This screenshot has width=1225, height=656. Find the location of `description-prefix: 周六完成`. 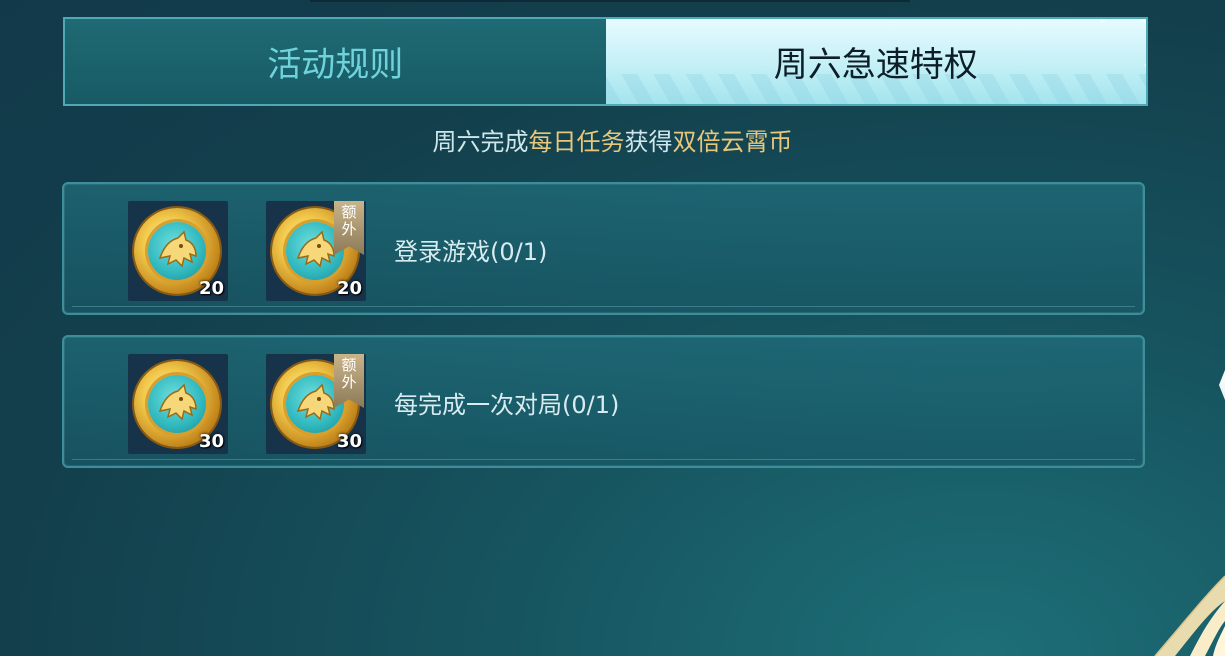

description-prefix: 周六完成 is located at coordinates (480, 142).